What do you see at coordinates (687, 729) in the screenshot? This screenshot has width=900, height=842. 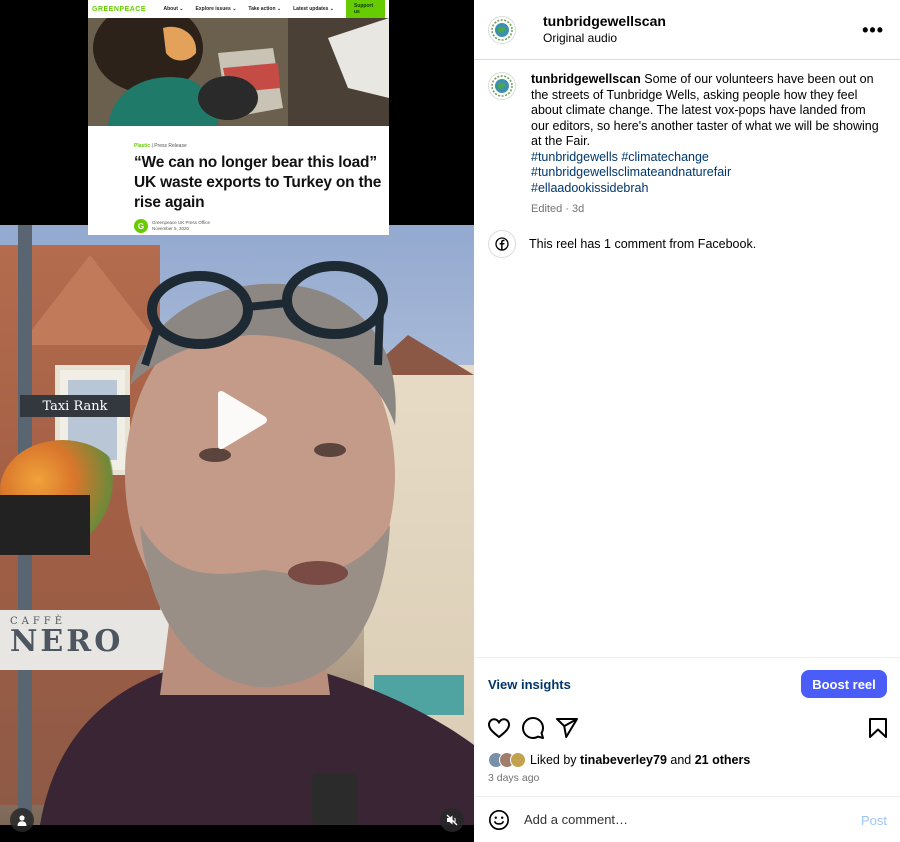 I see `action-bar` at bounding box center [687, 729].